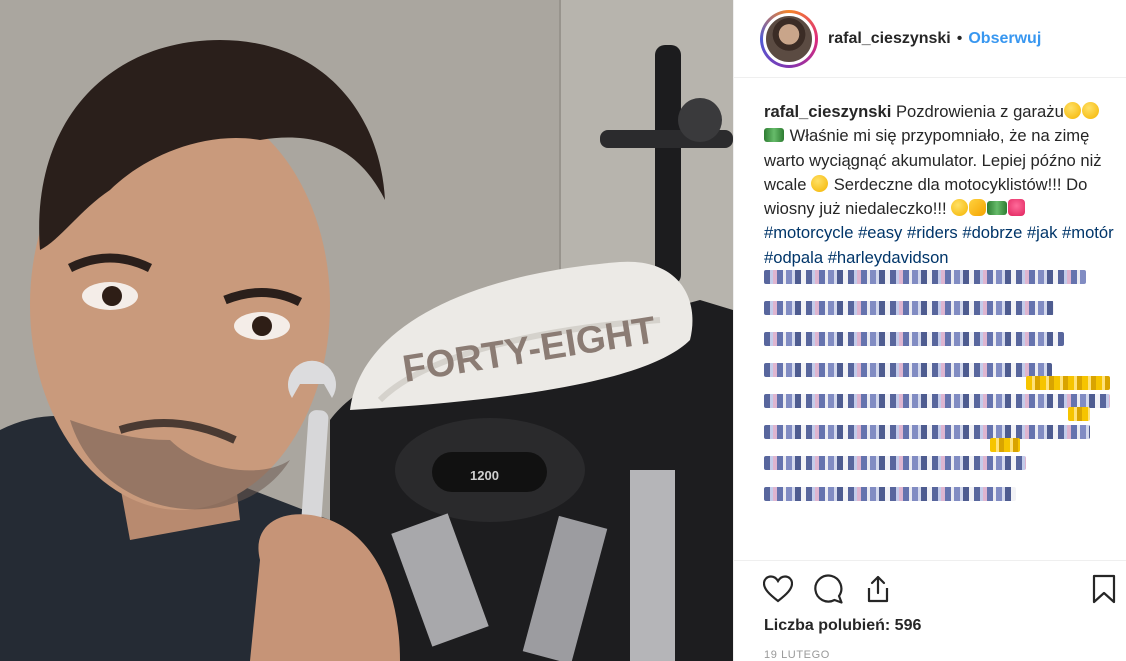 The width and height of the screenshot is (1126, 661). Describe the element at coordinates (820, 183) in the screenshot. I see `wink-emoji-icon` at that location.